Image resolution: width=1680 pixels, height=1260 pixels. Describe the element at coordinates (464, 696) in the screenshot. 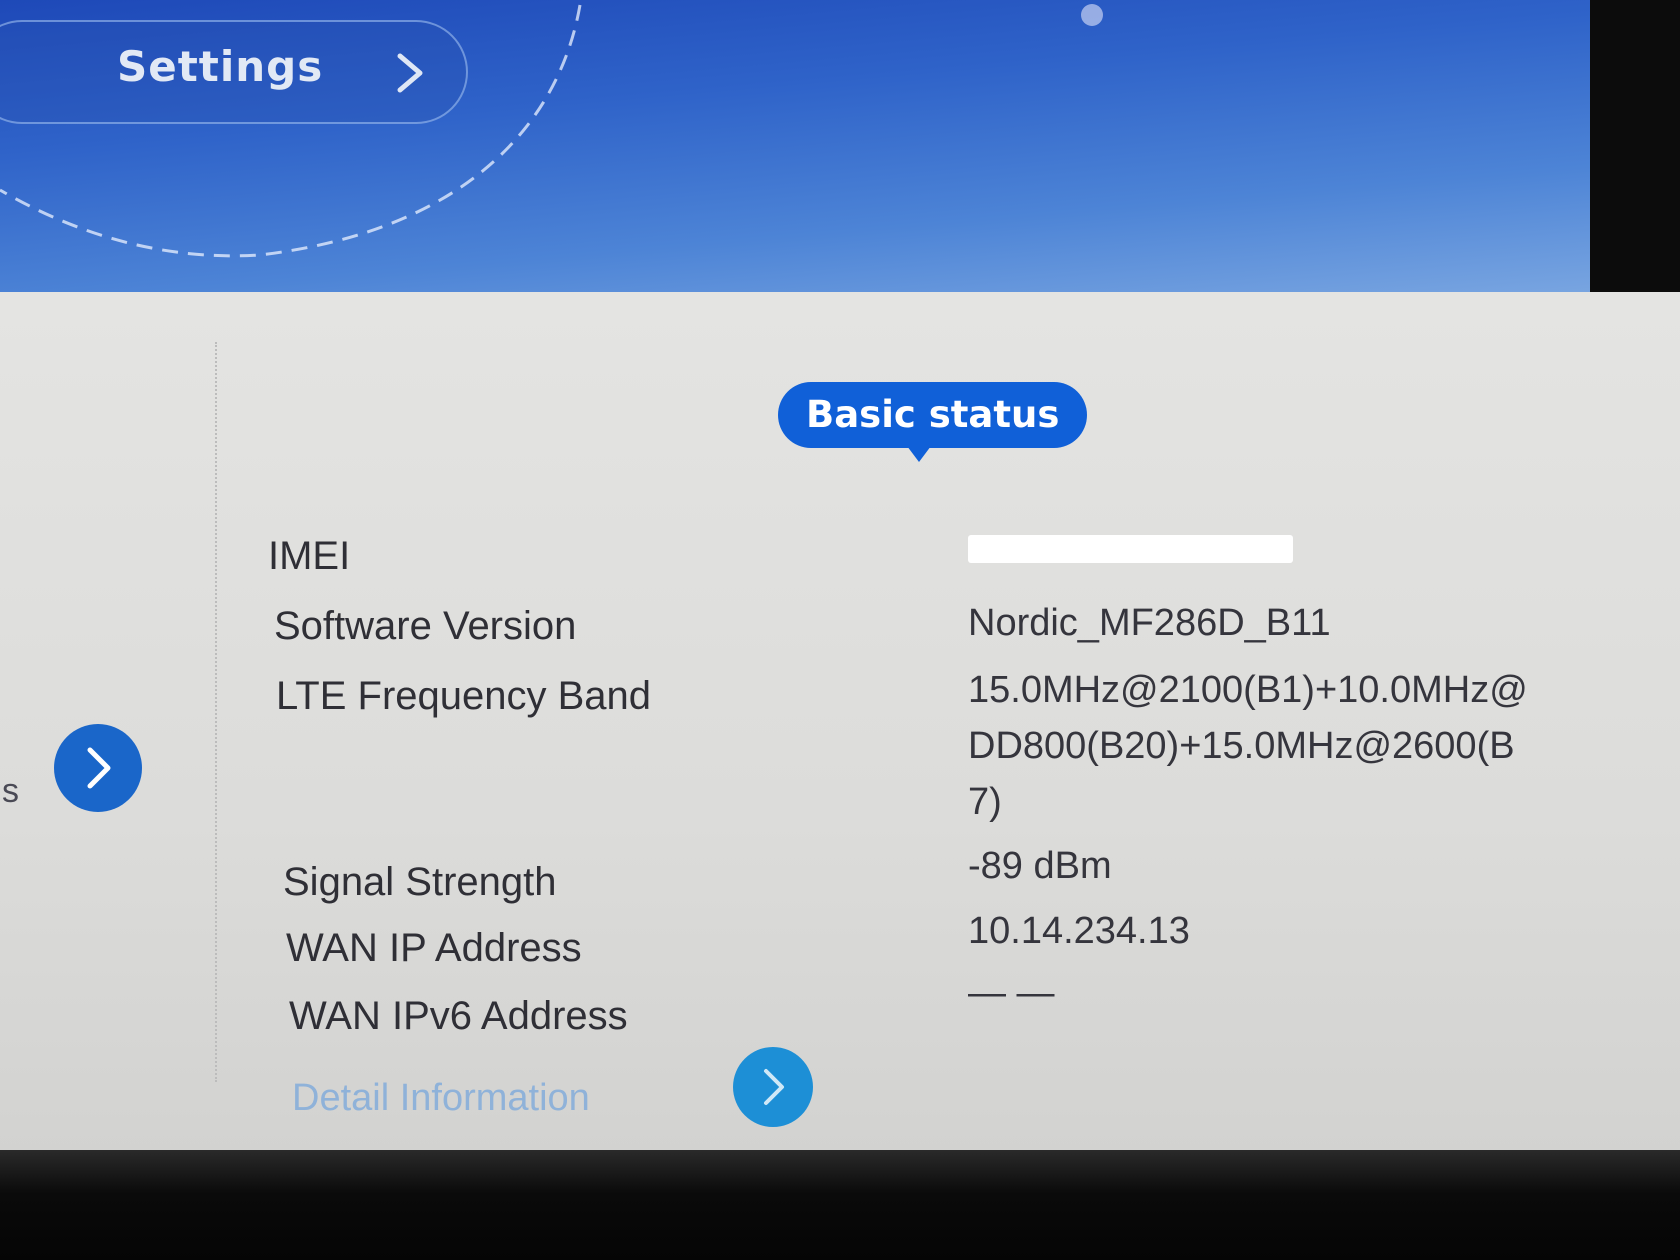

I see `lte-frequency-band-label: LTE Frequency Band` at that location.